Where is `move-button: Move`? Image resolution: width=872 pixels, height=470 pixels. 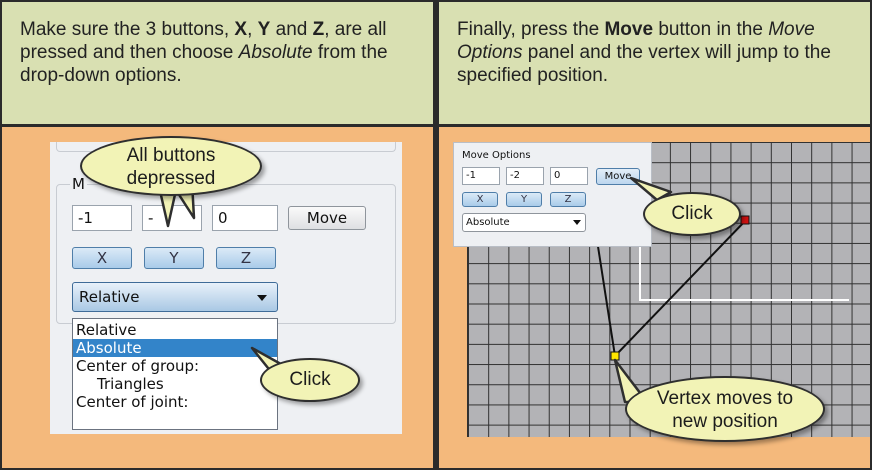
move-button: Move is located at coordinates (327, 218).